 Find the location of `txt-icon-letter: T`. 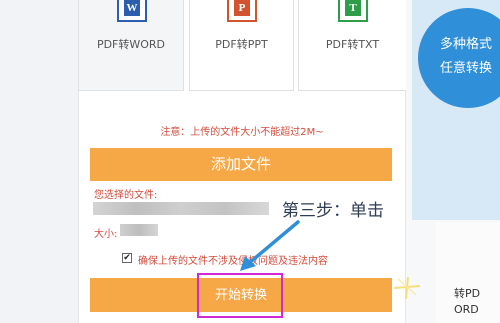

txt-icon-letter: T is located at coordinates (353, 8).